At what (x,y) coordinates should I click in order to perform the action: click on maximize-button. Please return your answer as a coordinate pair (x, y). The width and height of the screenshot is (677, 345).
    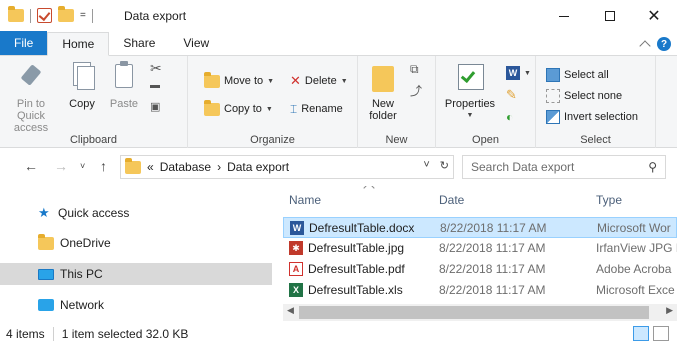
    Looking at the image, I should click on (610, 16).